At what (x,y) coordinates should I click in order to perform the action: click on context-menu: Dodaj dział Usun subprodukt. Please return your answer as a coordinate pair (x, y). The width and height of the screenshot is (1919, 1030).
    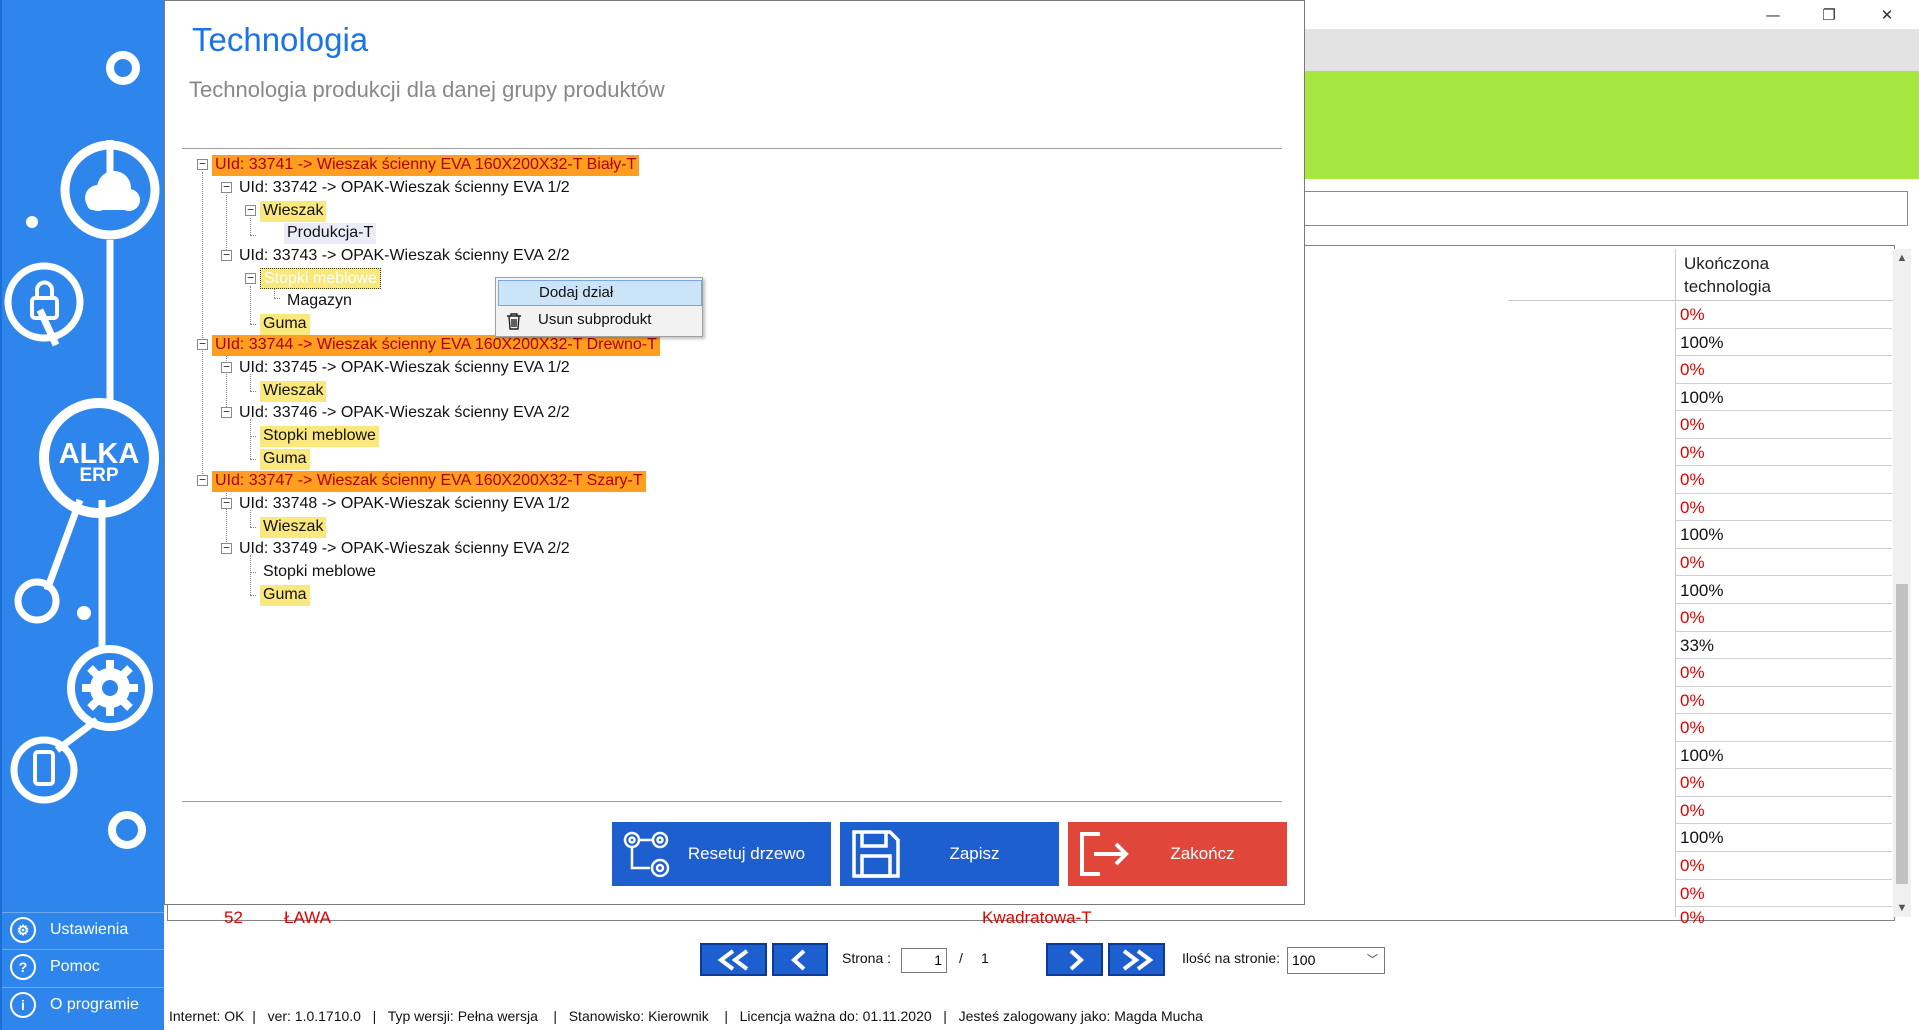
    Looking at the image, I should click on (599, 307).